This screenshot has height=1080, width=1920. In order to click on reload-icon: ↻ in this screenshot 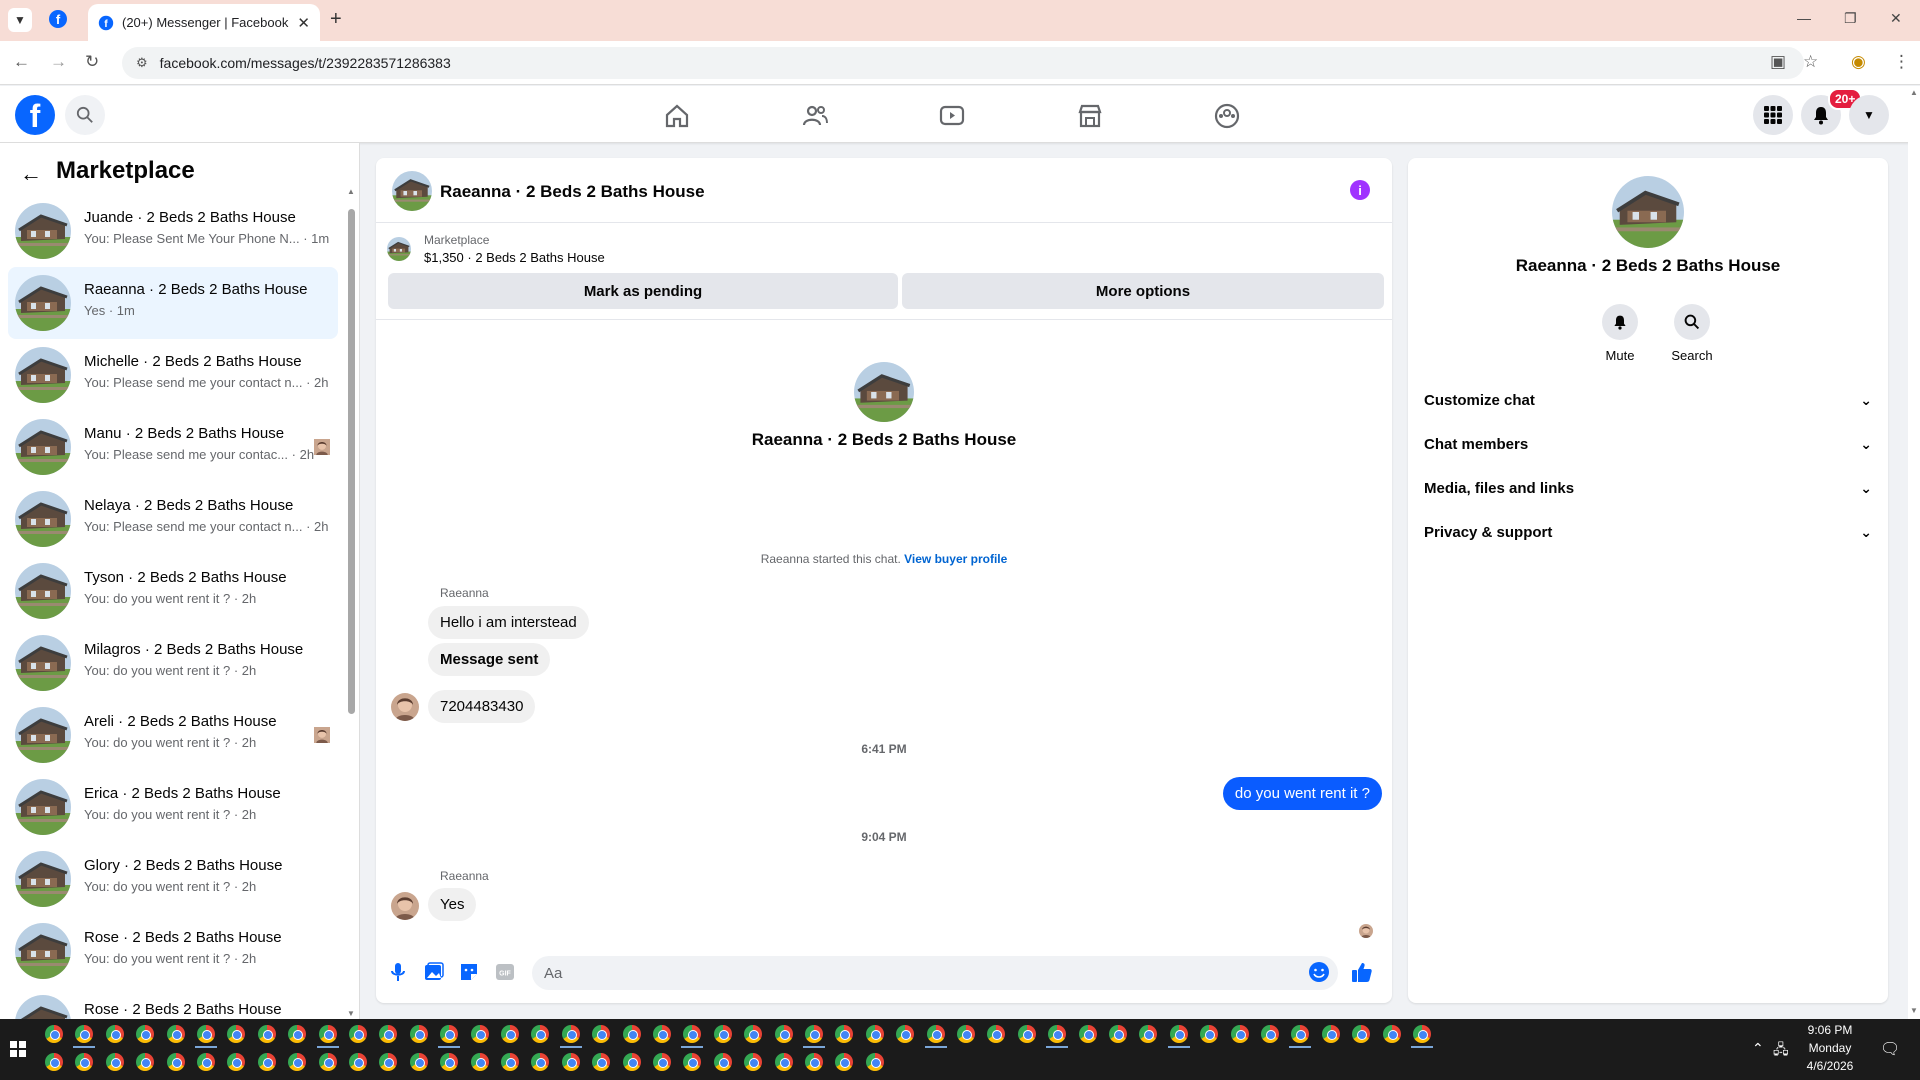, I will do `click(92, 62)`.